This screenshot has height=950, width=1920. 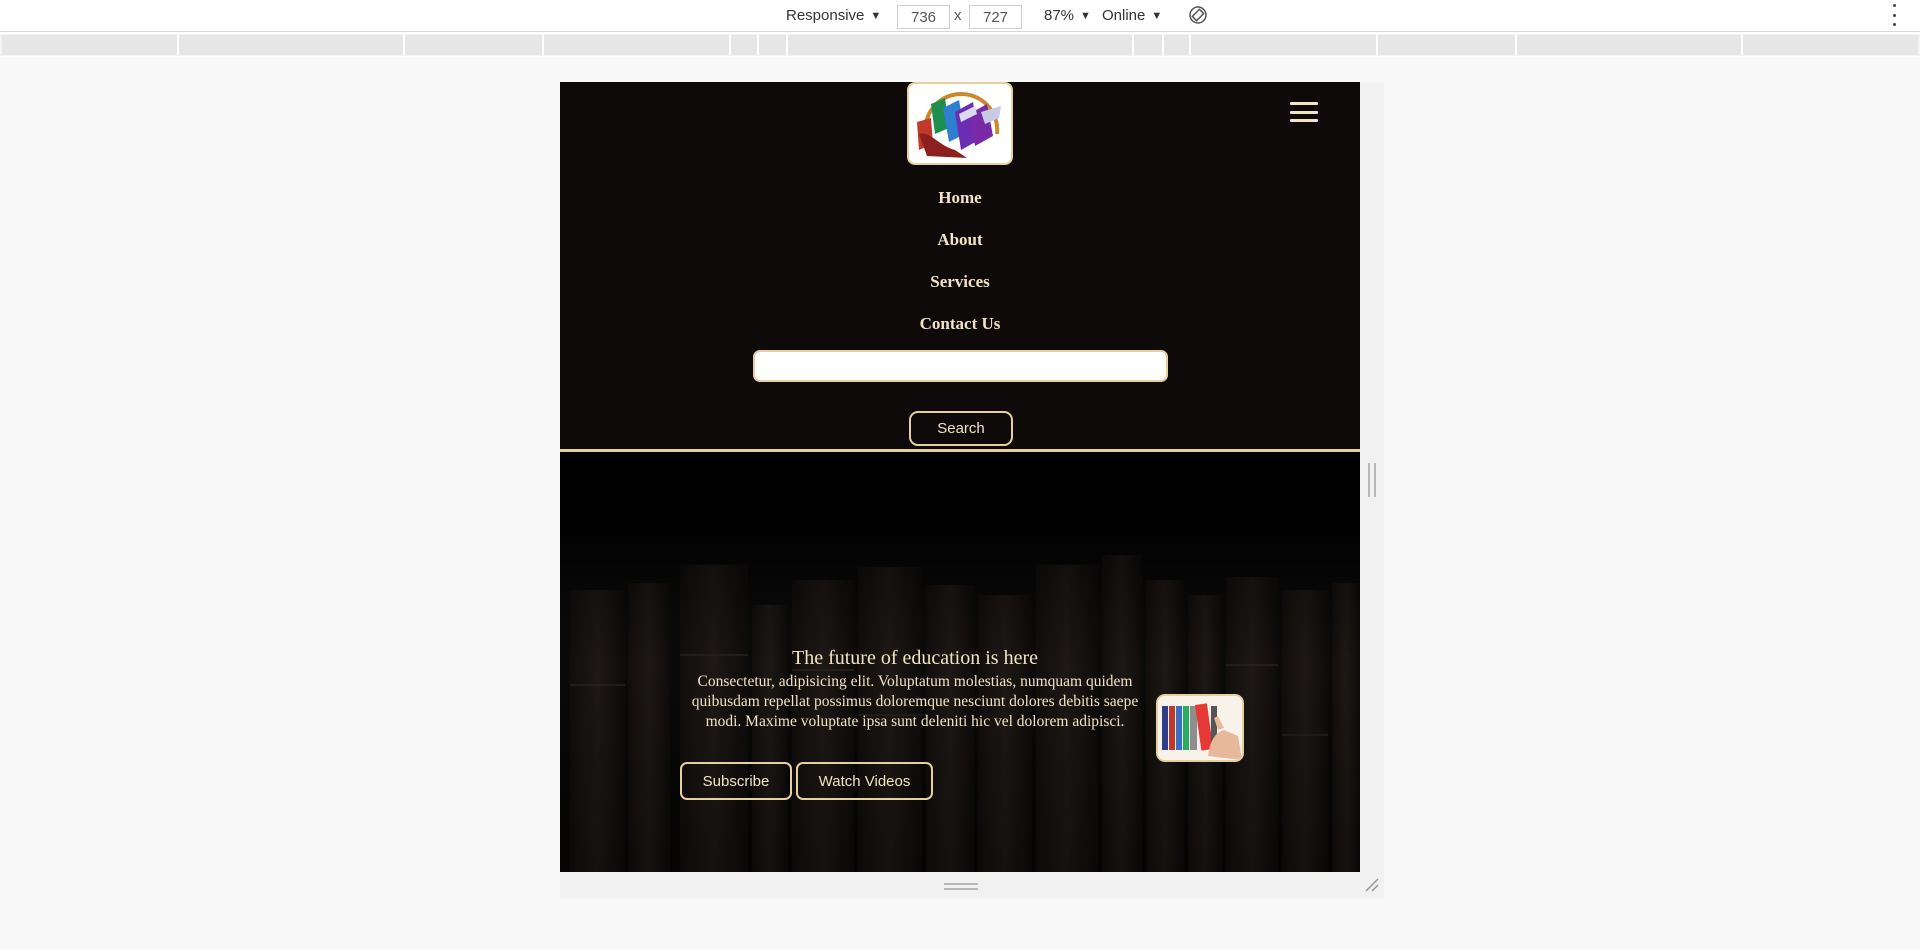 I want to click on network-selector: Online ▼, so click(x=1132, y=15).